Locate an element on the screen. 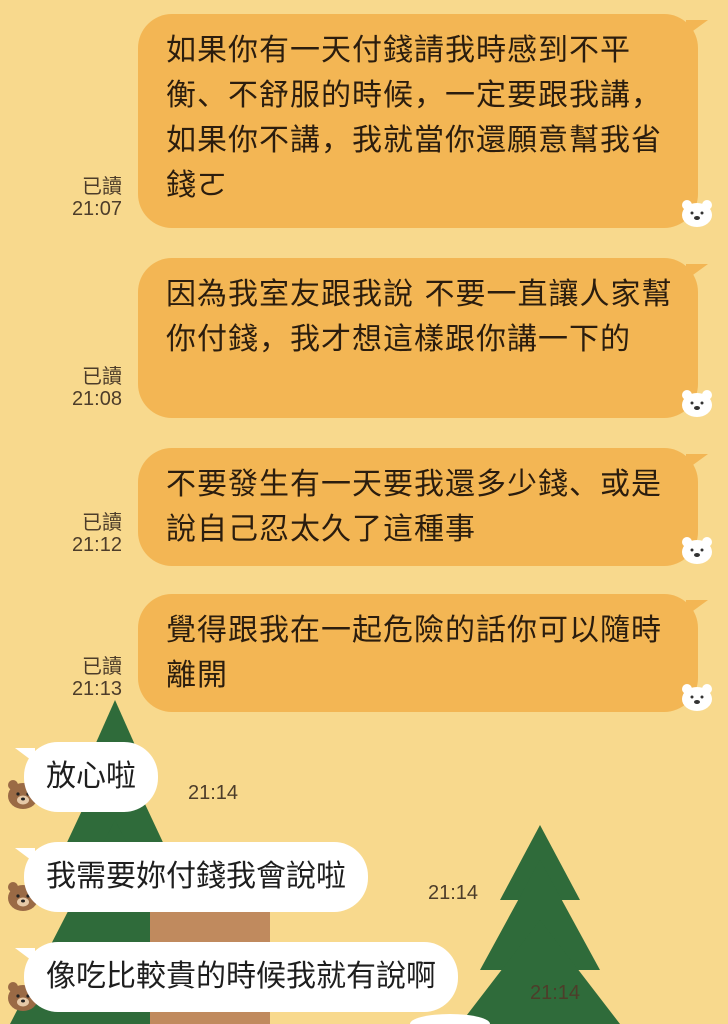 The image size is (728, 1024). received-message-bubble: 像吃比較貴的時候我就有說啊 is located at coordinates (236, 977).